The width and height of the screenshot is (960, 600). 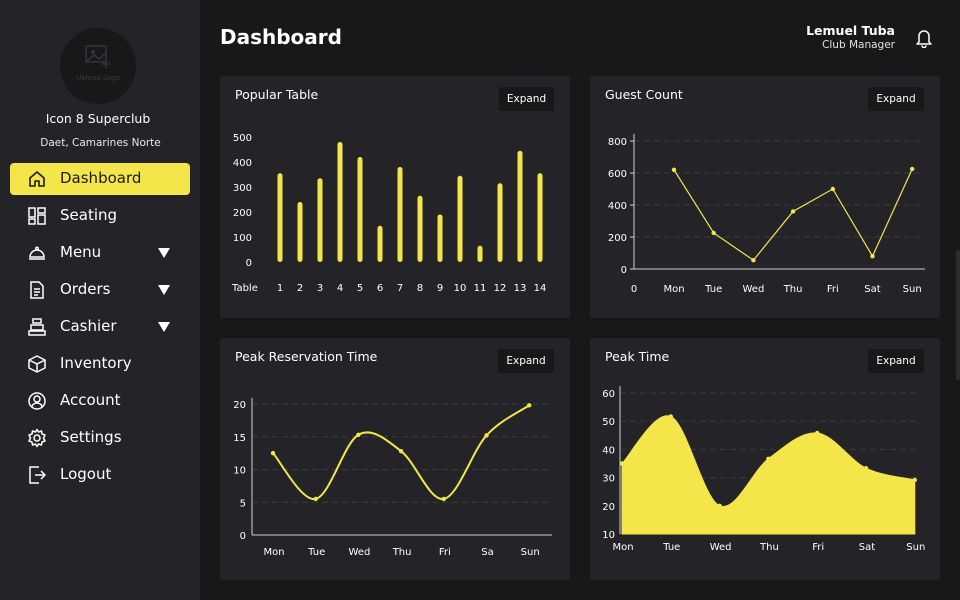 I want to click on y-tick-label: 5, so click(x=243, y=503).